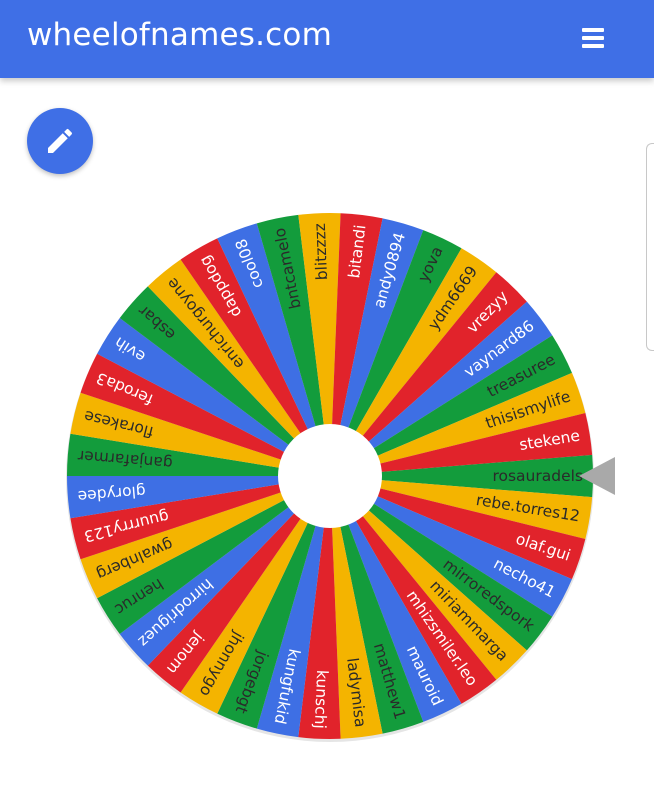 This screenshot has width=654, height=800. I want to click on wheel-entry-label: kunschj, so click(321, 700).